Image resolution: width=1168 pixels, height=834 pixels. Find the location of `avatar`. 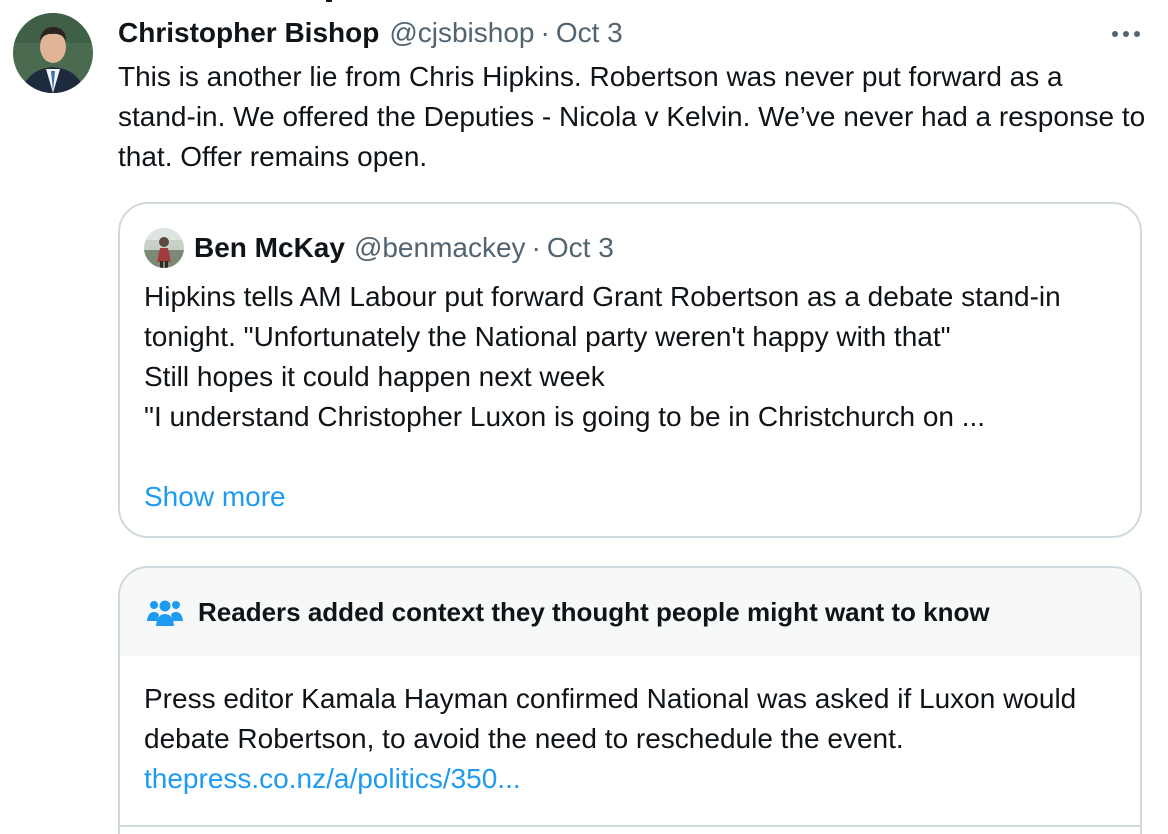

avatar is located at coordinates (53, 53).